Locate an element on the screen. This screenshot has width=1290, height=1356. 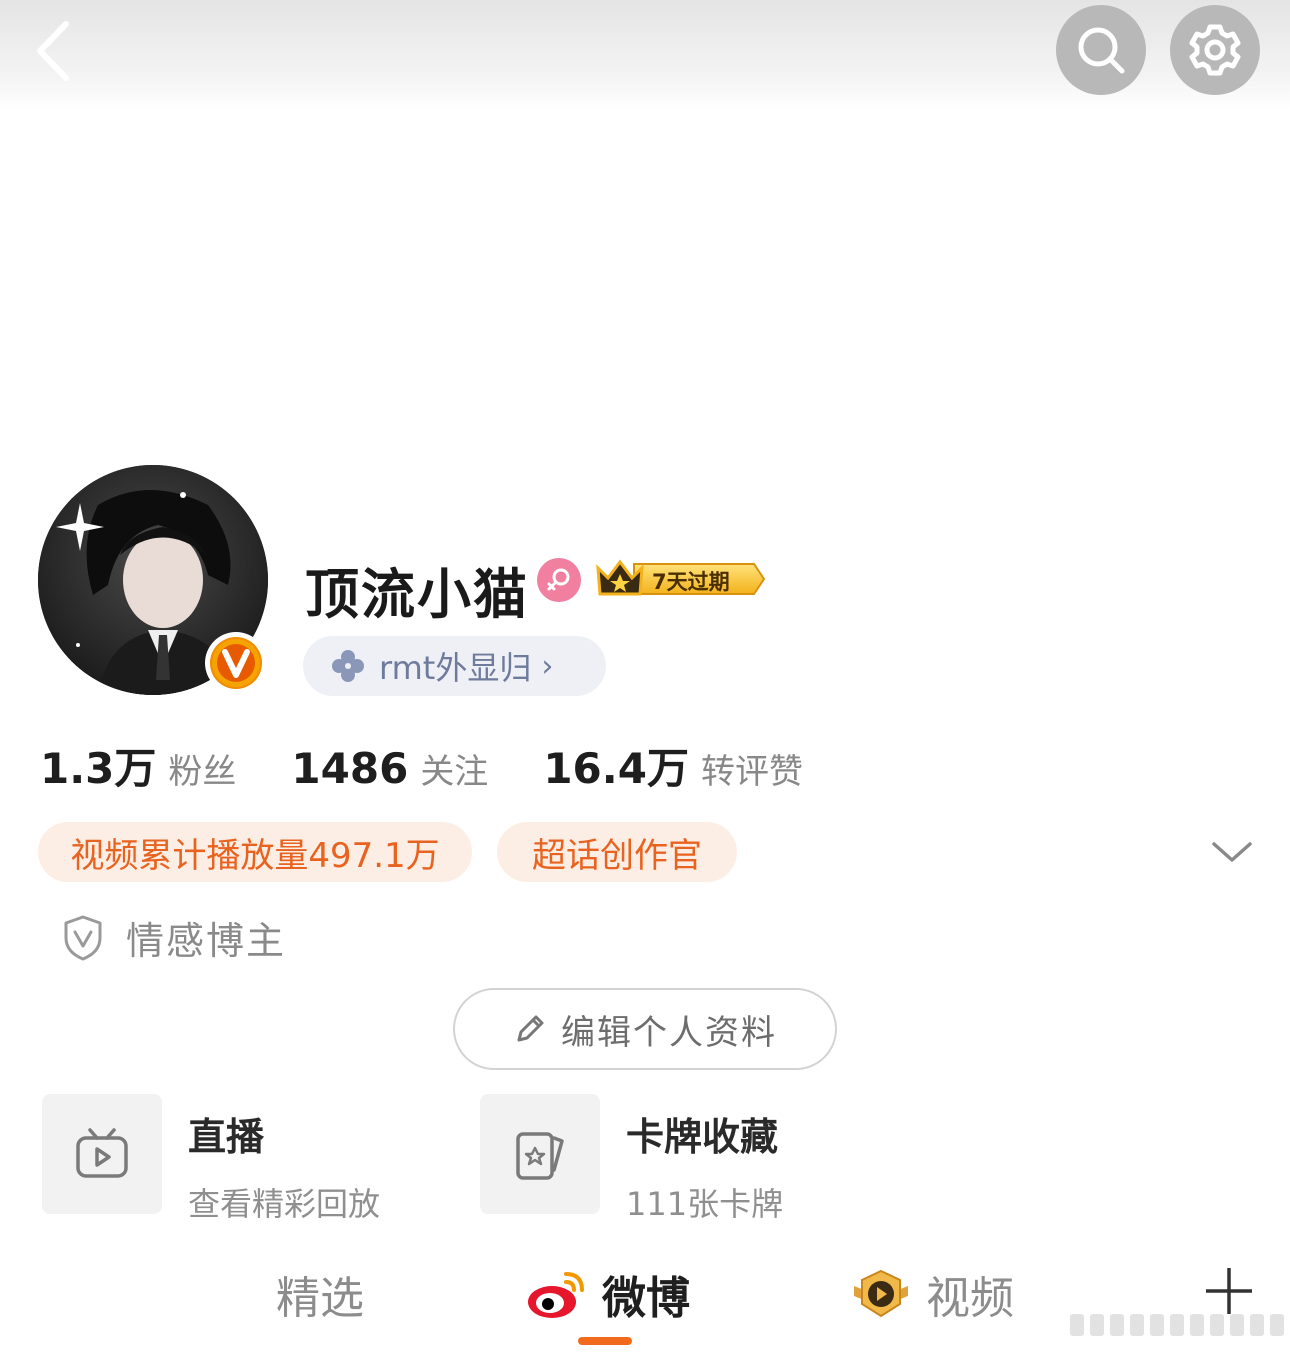
edit-profile-label: 编辑个人资料 is located at coordinates (669, 1032).